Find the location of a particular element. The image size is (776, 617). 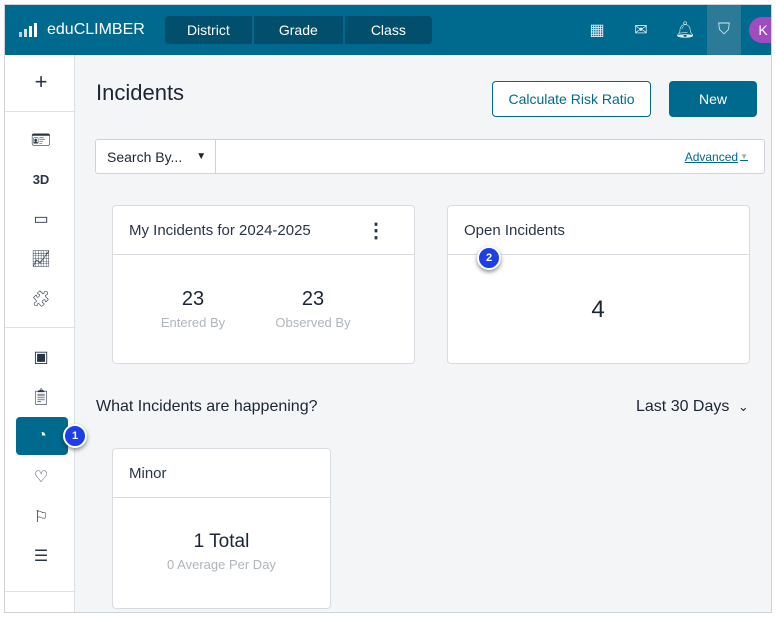

calculate-risk-ratio-button: Calculate Risk Ratio is located at coordinates (571, 99).